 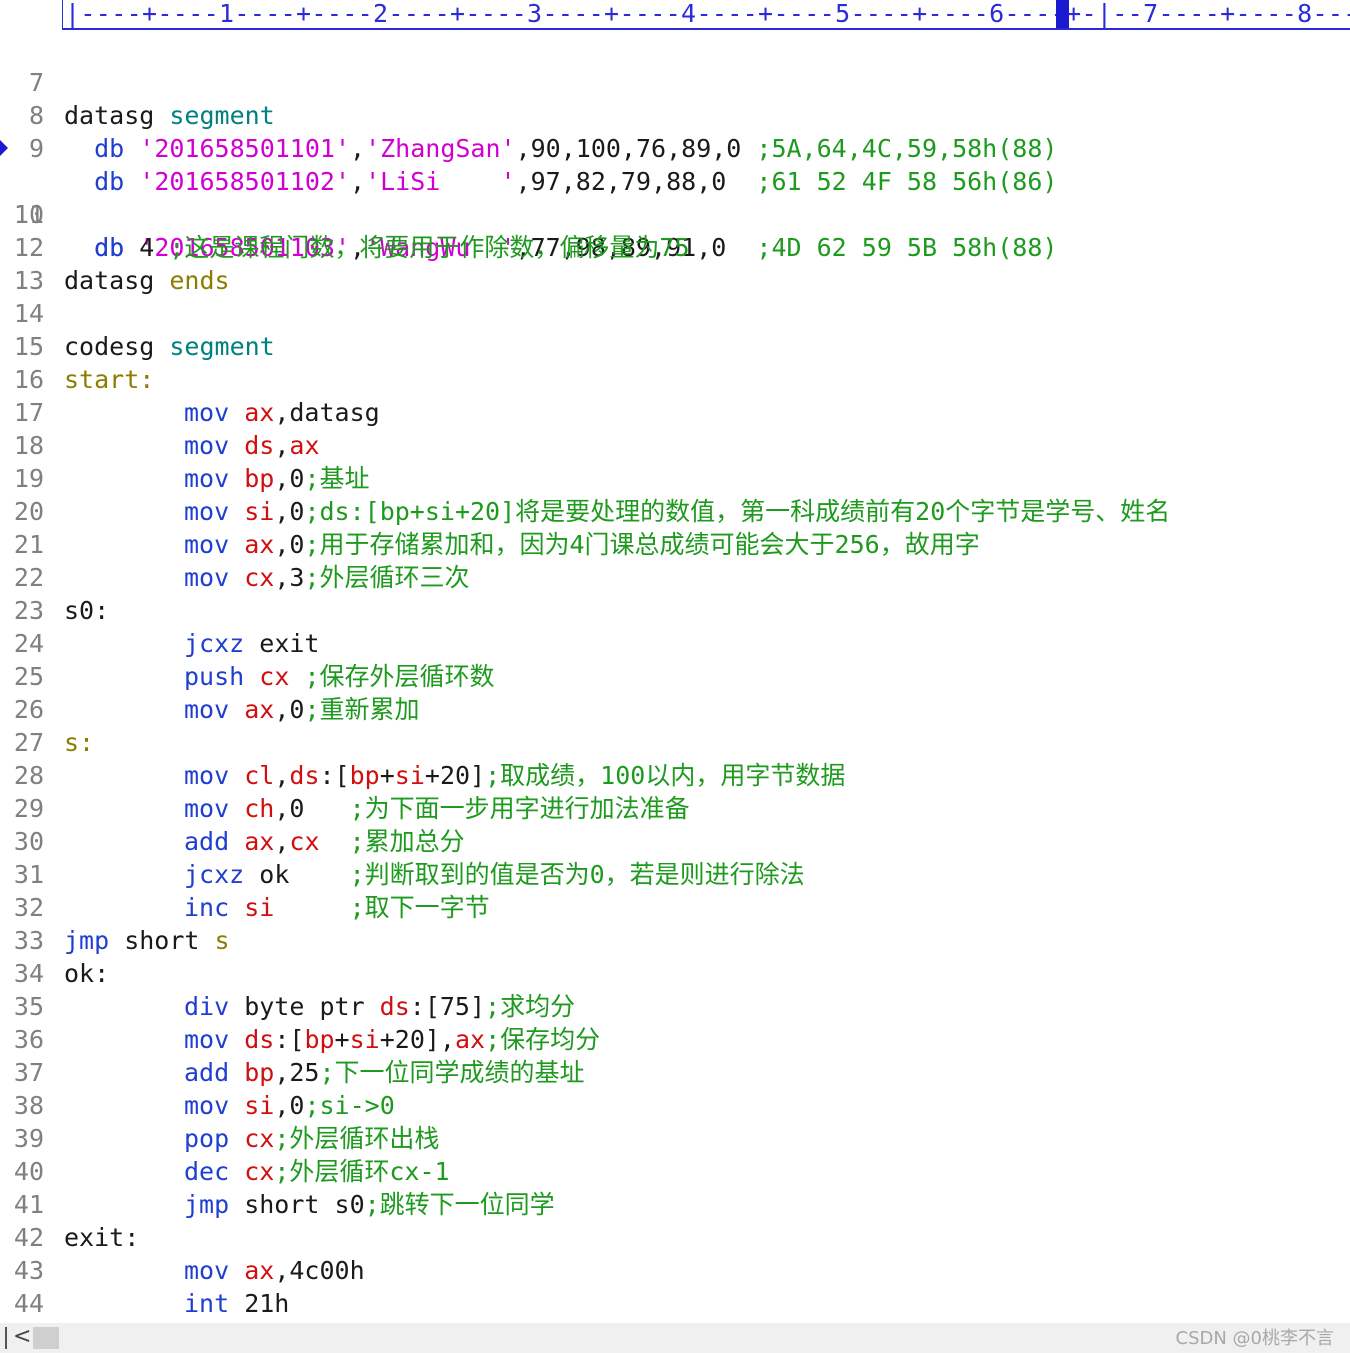 I want to click on code-line: 36 add bp,25;下一位同学成绩的基址, so click(x=292, y=1038).